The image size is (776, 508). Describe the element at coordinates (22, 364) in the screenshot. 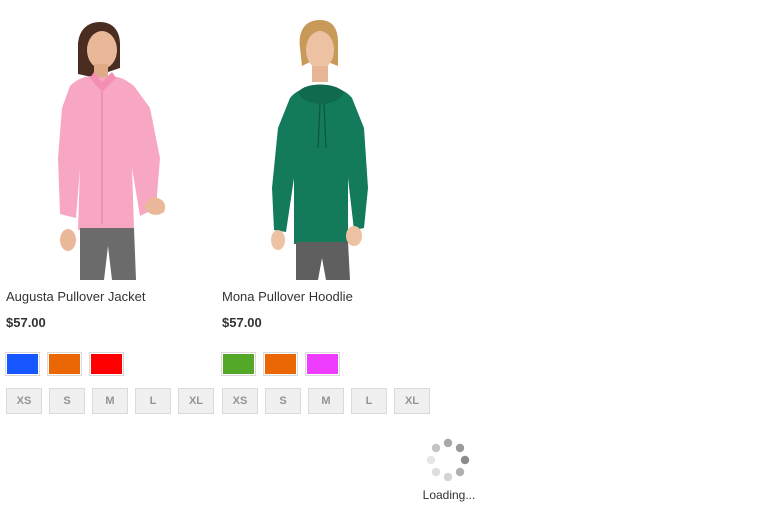

I see `color-swatch-blue` at that location.